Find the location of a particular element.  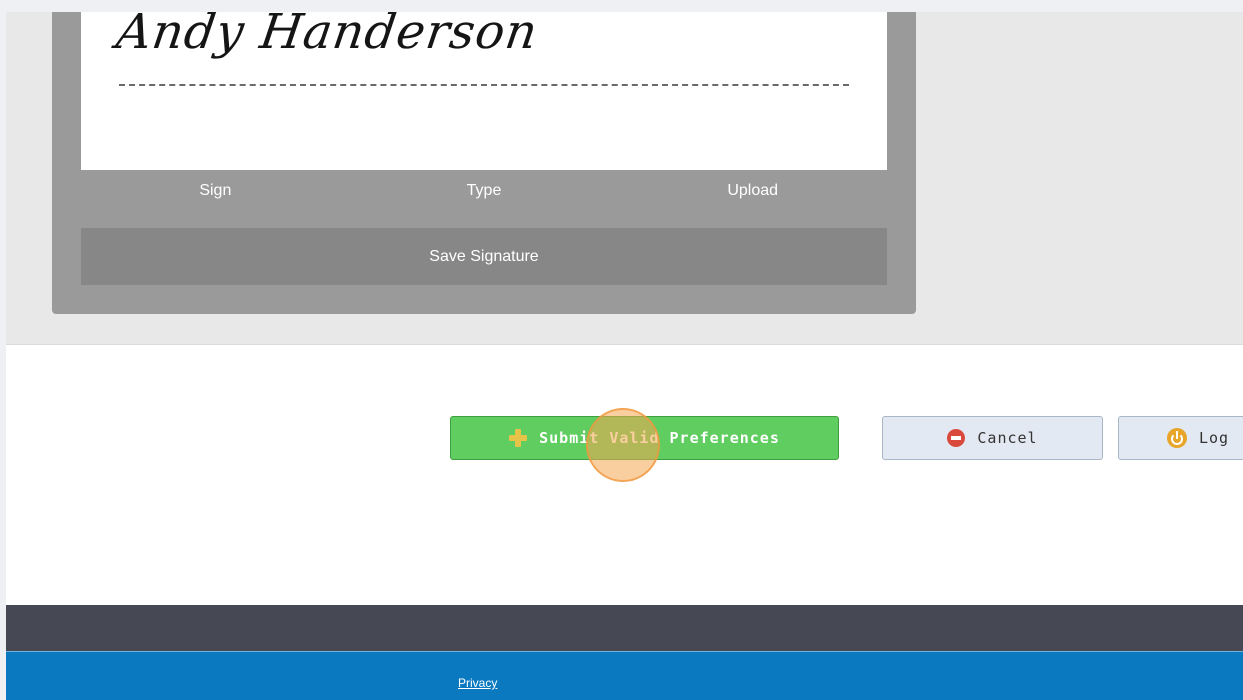

save-signature-button: Save Signature is located at coordinates (484, 256).